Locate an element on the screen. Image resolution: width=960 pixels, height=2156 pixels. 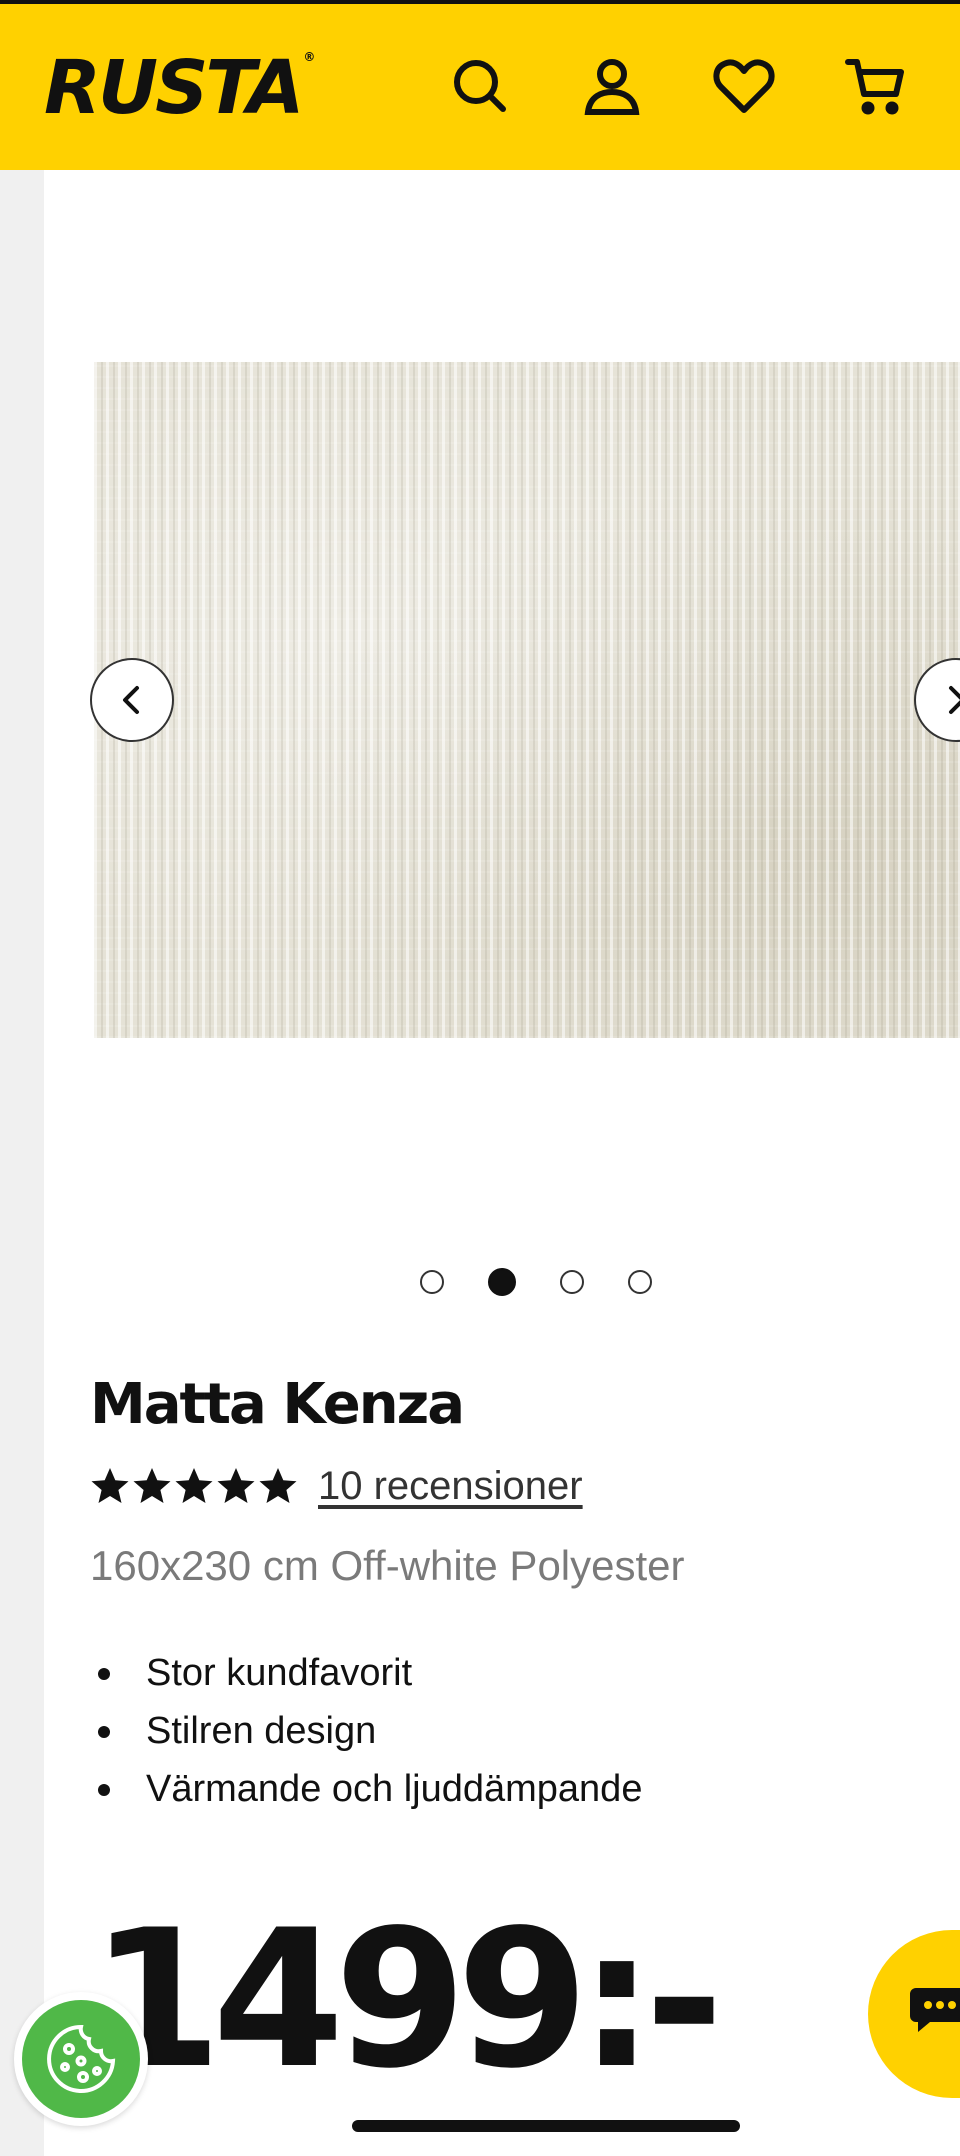
page-gutter is located at coordinates (22, 1163).